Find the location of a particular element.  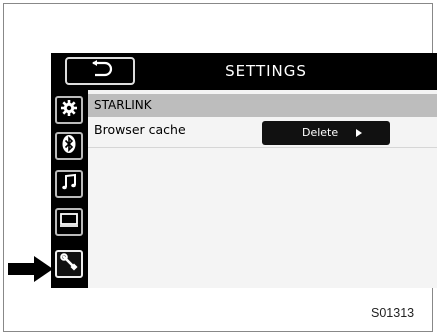

delete-button-label: Delete is located at coordinates (320, 132).